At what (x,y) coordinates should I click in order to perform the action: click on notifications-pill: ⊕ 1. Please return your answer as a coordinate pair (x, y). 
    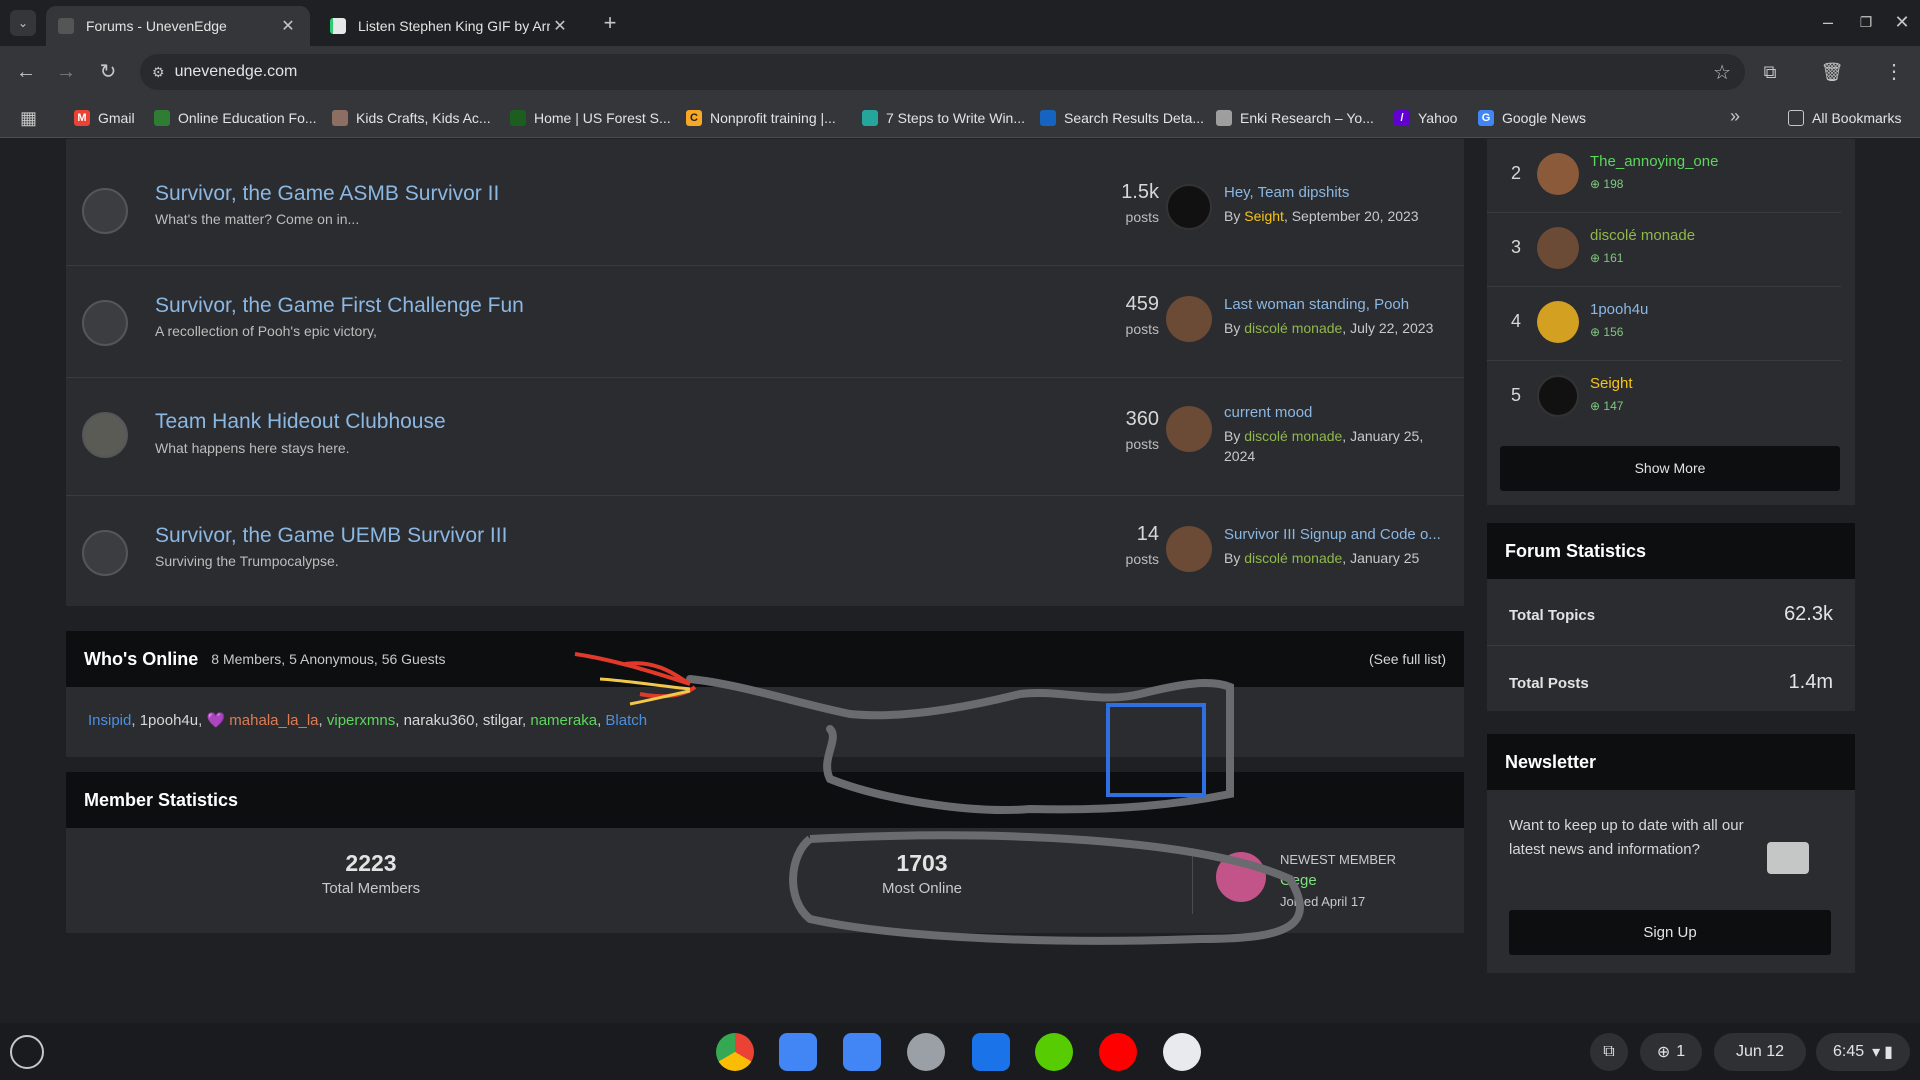
    Looking at the image, I should click on (1671, 1052).